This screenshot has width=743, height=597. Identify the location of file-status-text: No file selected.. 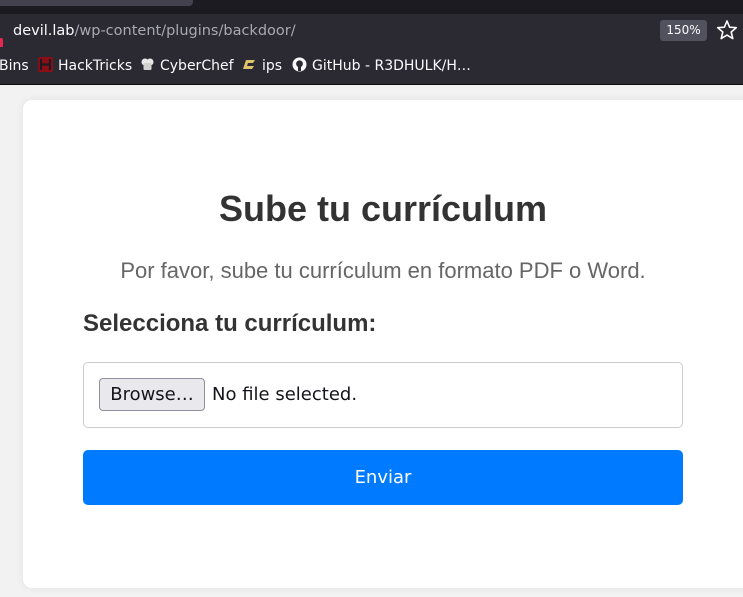
(285, 394).